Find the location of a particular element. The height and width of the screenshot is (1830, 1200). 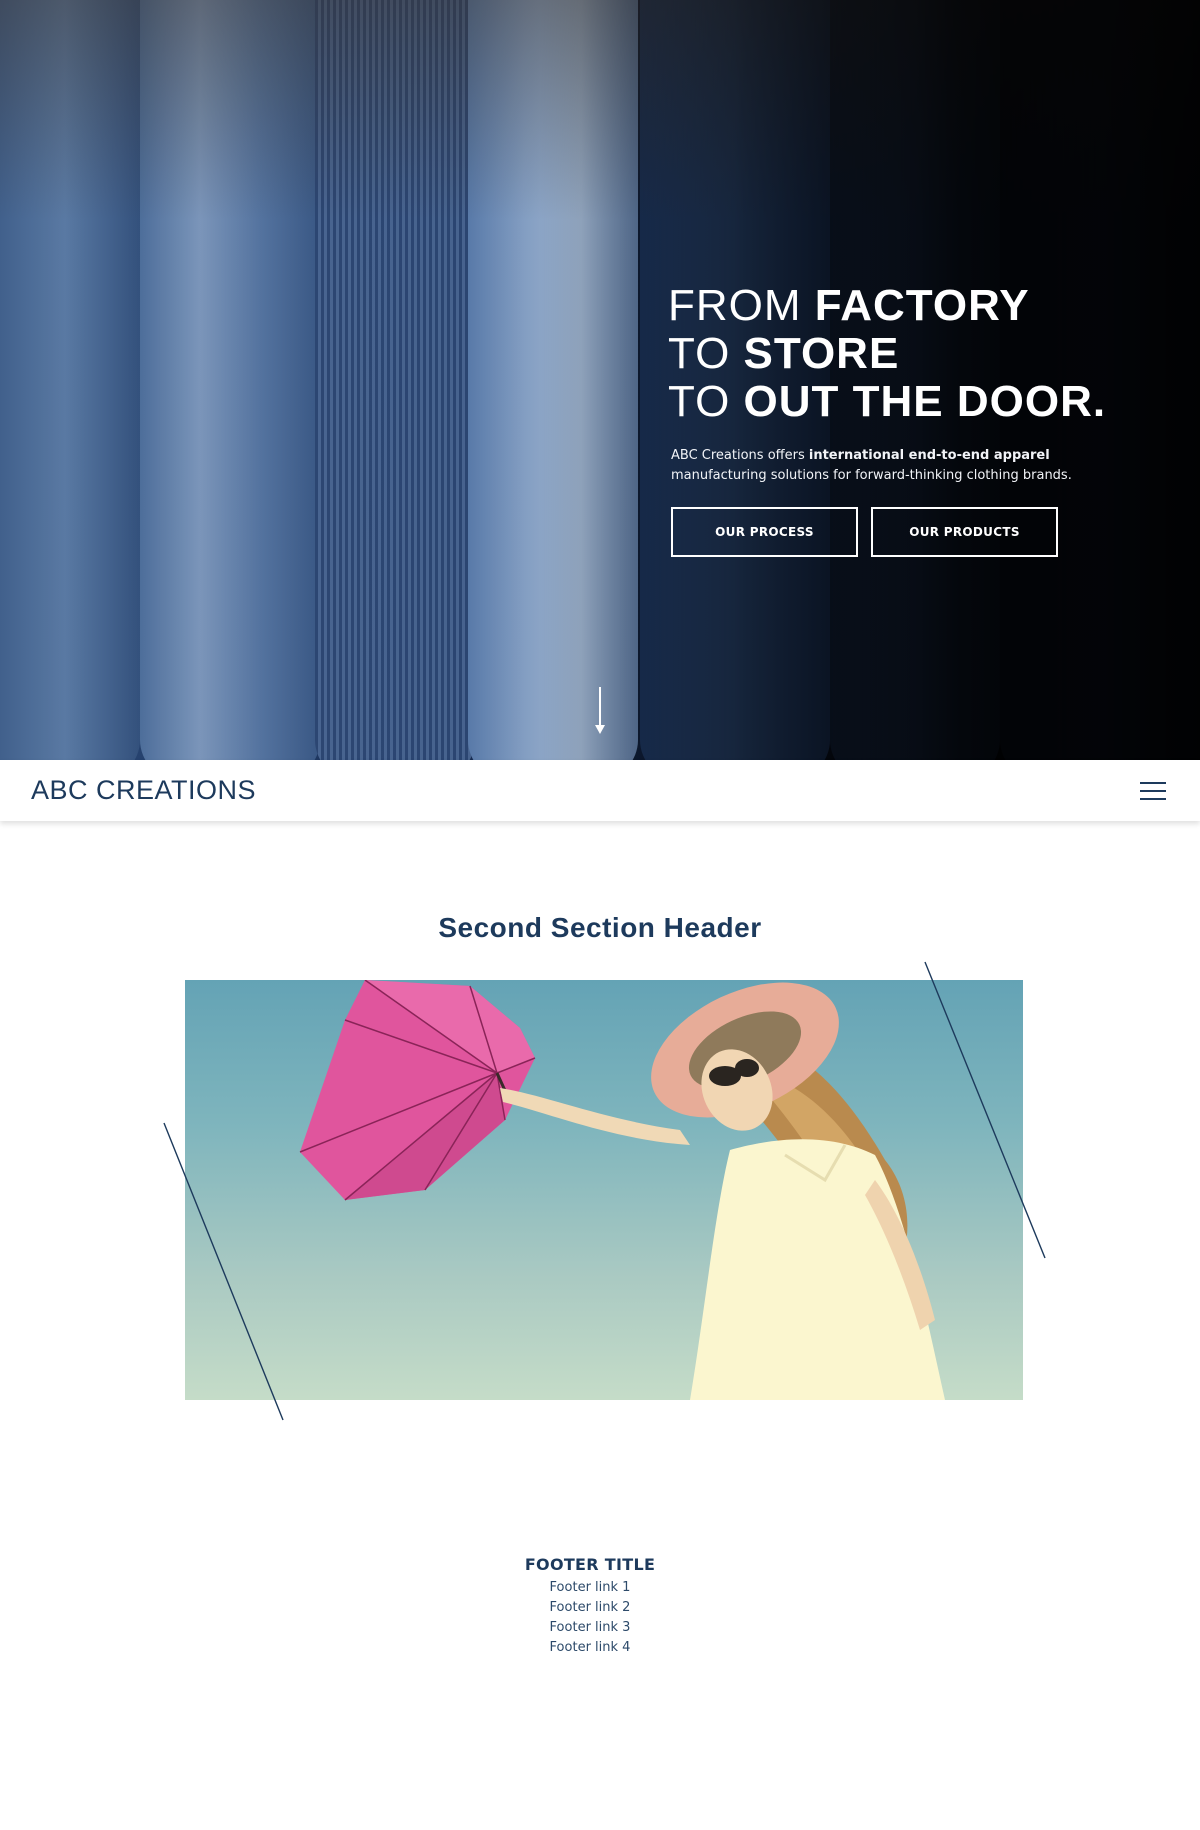

hamburger-menu-icon is located at coordinates (1153, 791).